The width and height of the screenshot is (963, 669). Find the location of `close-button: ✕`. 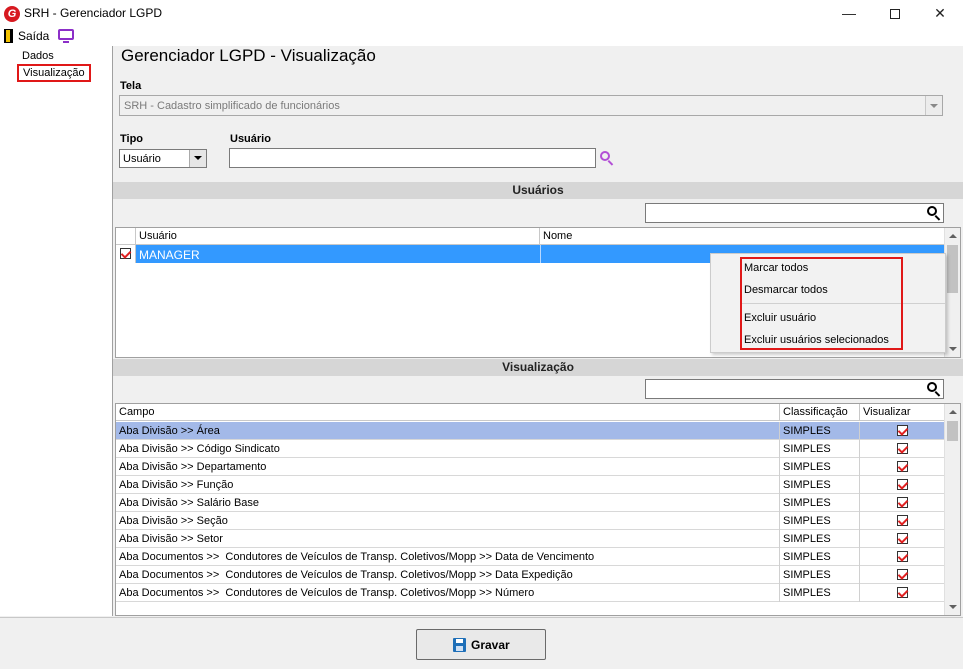

close-button: ✕ is located at coordinates (940, 13).